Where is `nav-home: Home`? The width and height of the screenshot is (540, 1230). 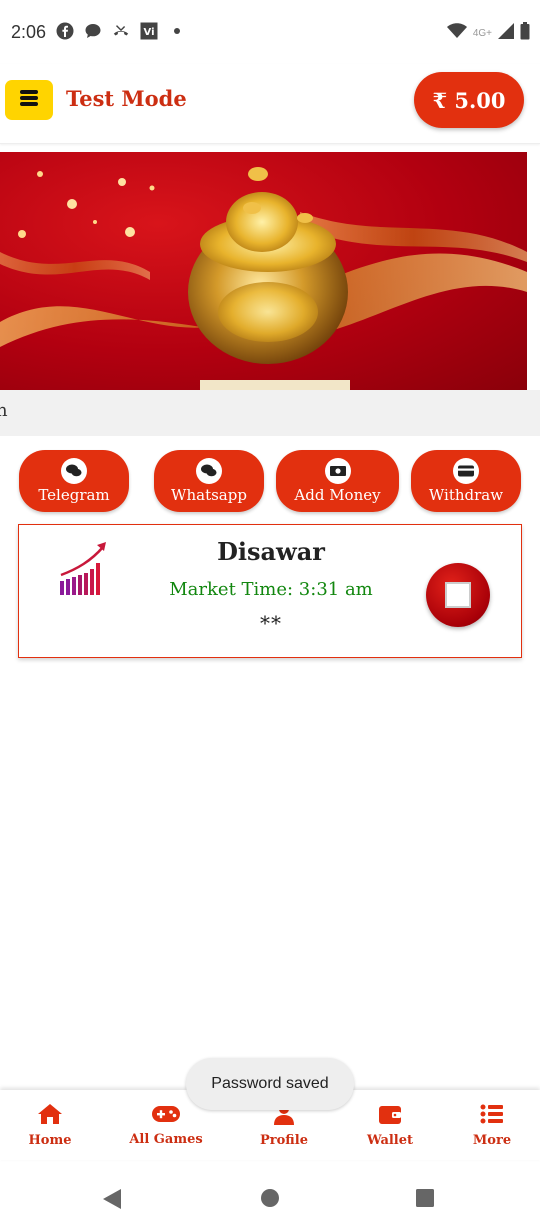 nav-home: Home is located at coordinates (50, 1125).